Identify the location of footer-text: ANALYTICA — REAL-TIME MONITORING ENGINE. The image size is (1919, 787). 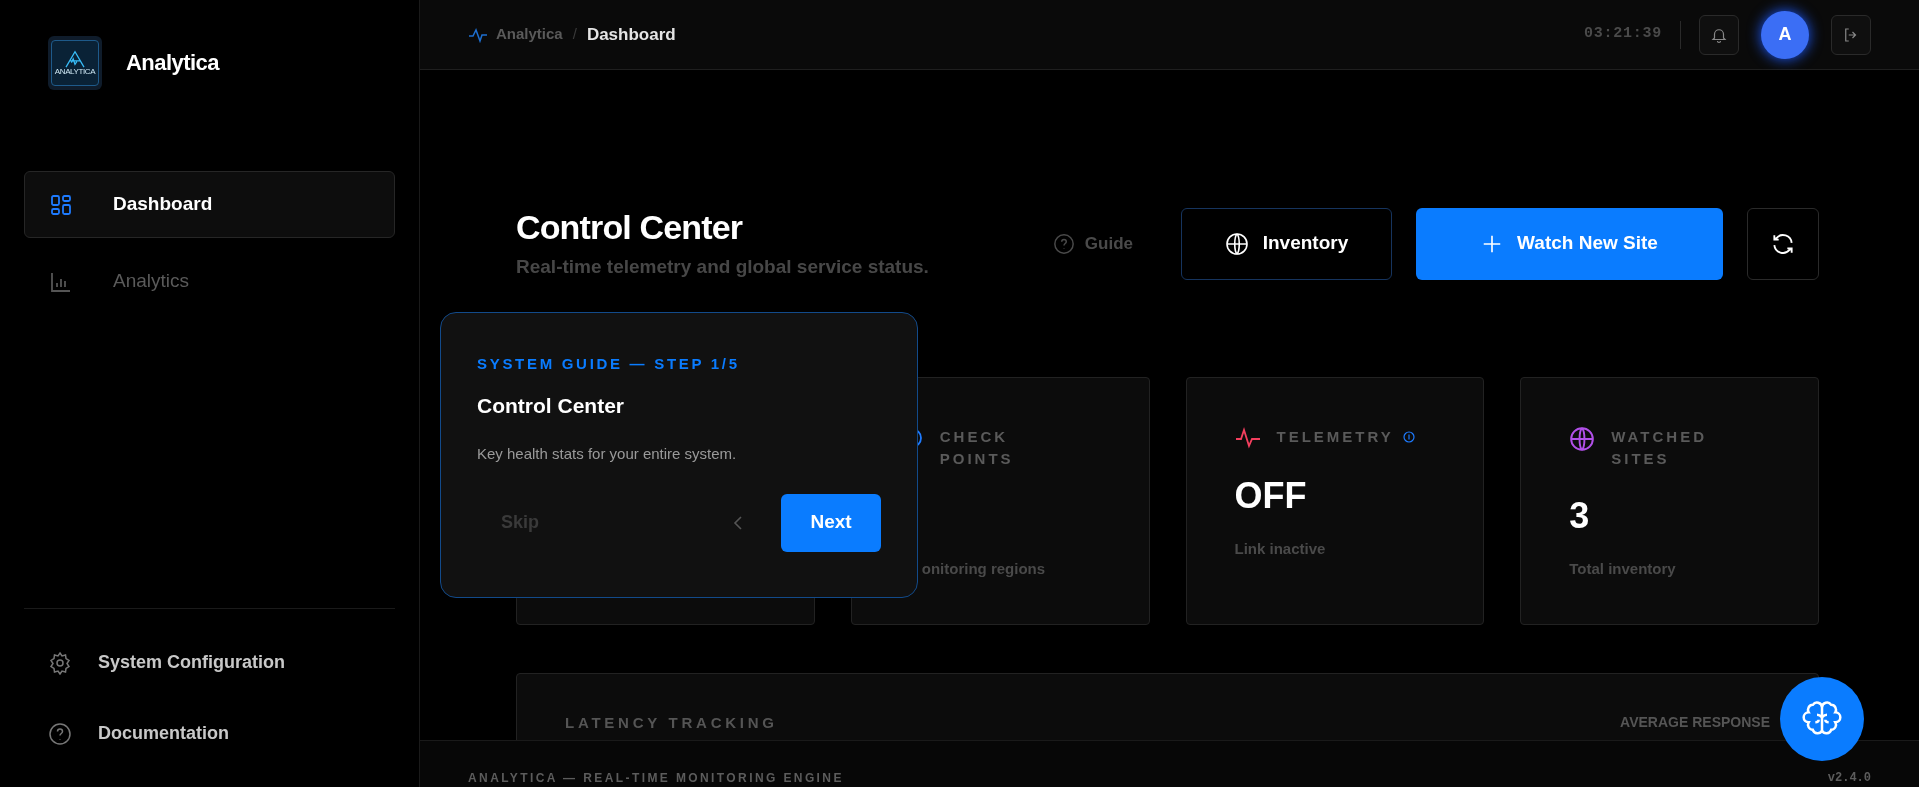
(656, 778).